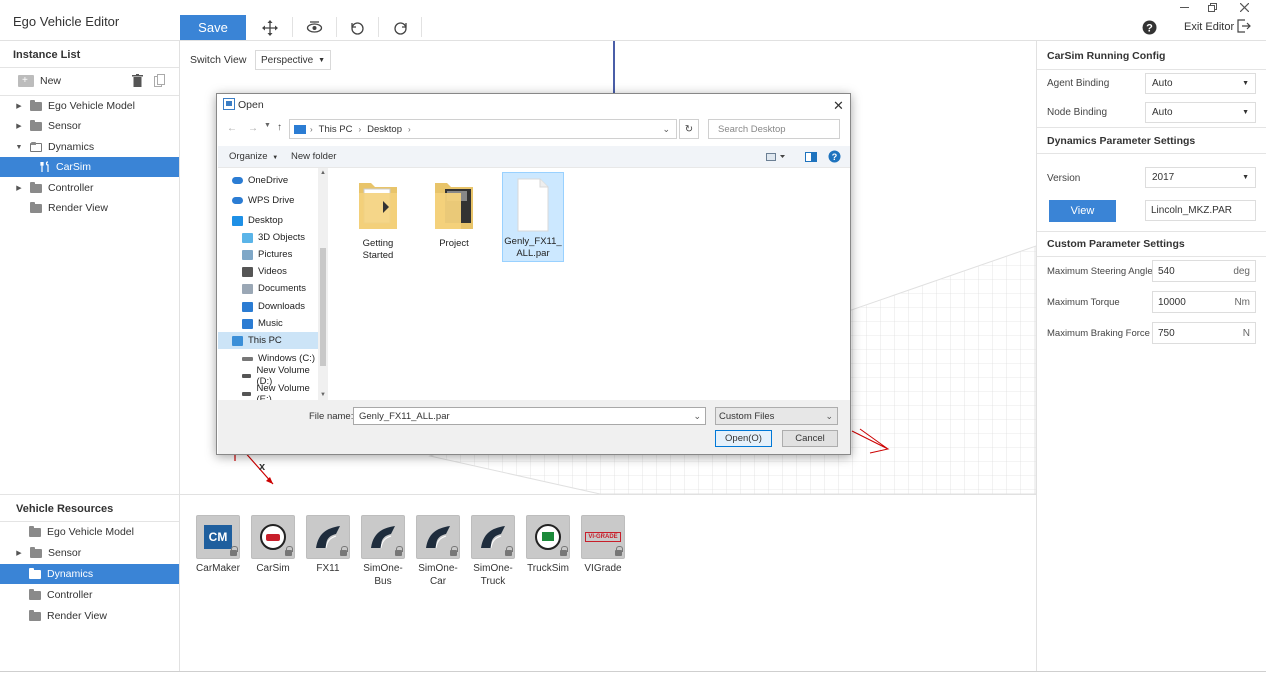 This screenshot has width=1266, height=686. What do you see at coordinates (689, 129) in the screenshot?
I see `refresh-icon: ↻` at bounding box center [689, 129].